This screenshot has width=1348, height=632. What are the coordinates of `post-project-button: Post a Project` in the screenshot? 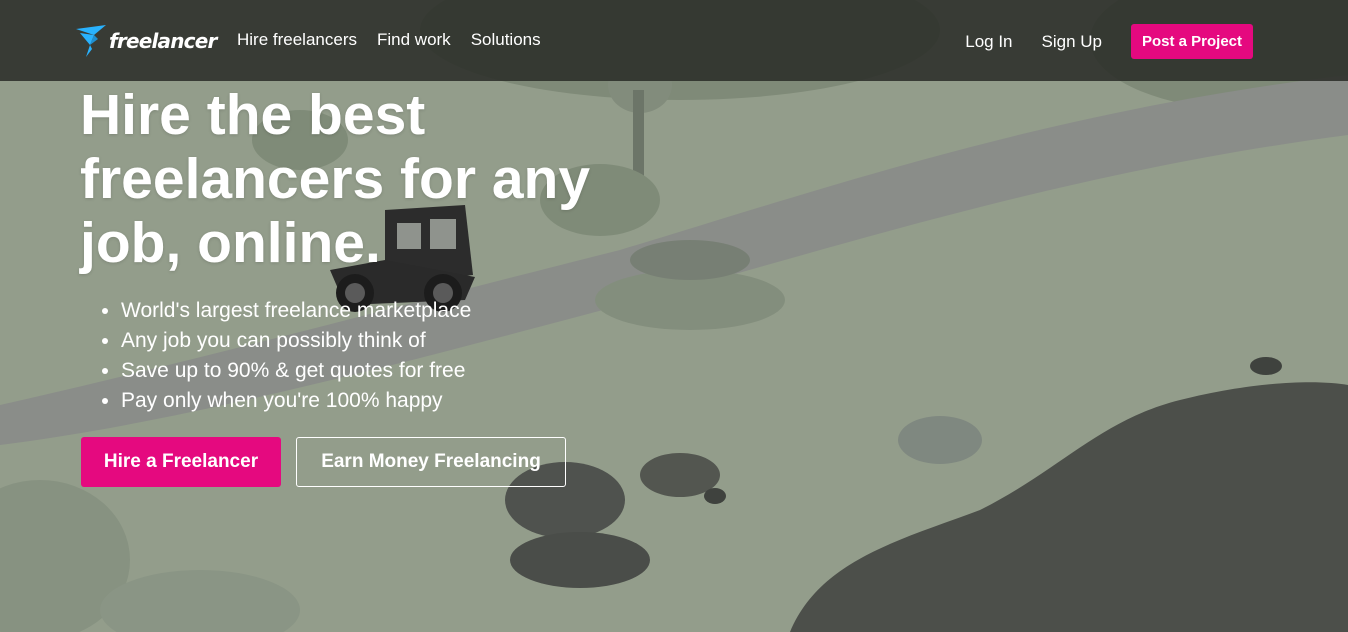 It's located at (1192, 41).